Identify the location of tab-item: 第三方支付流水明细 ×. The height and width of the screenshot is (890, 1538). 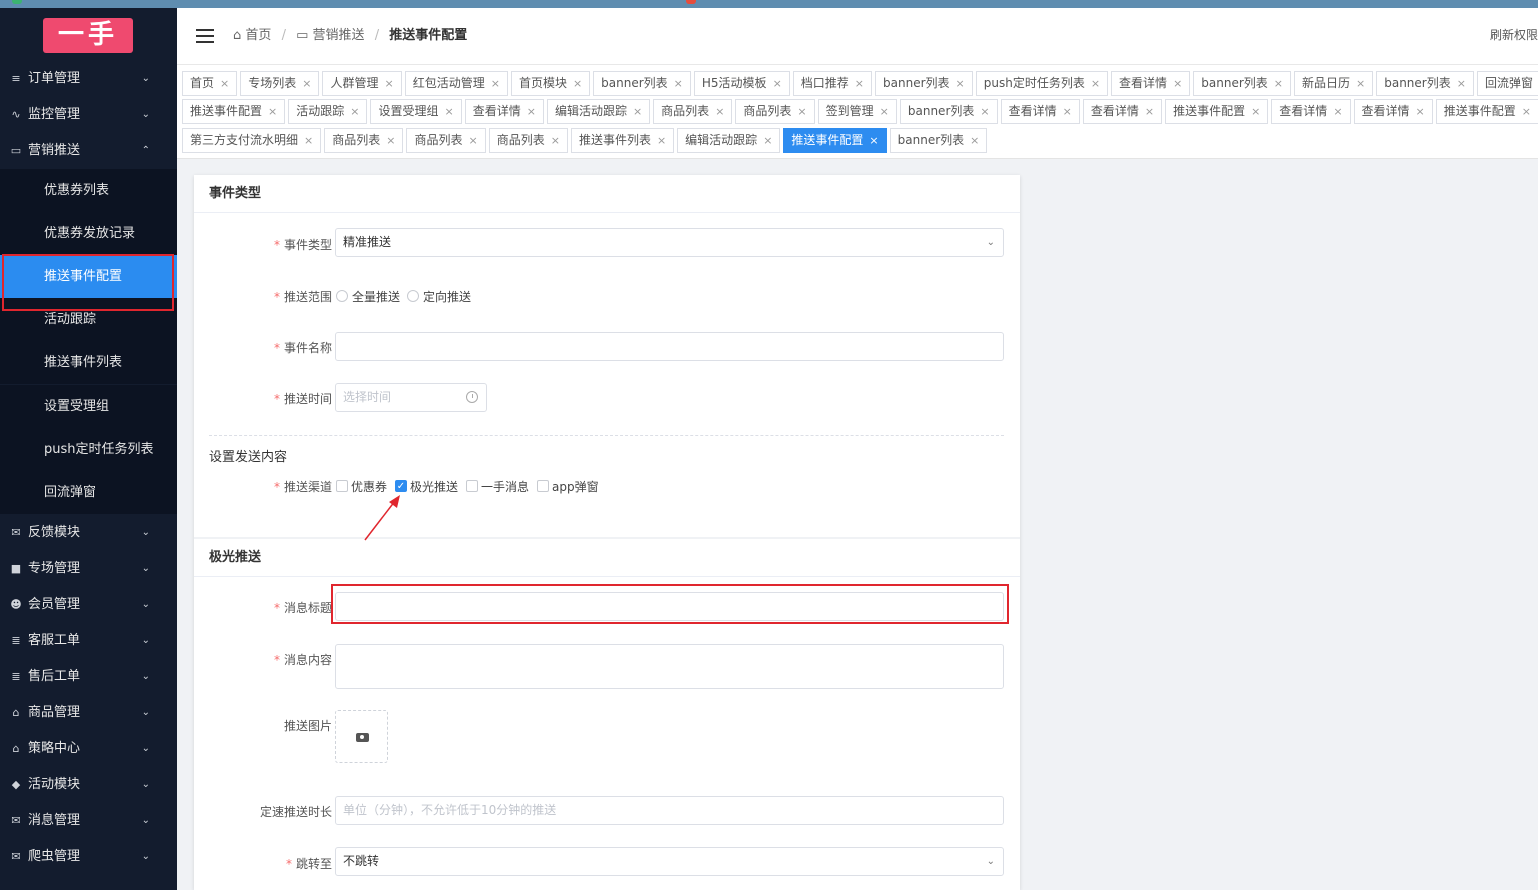
(252, 140).